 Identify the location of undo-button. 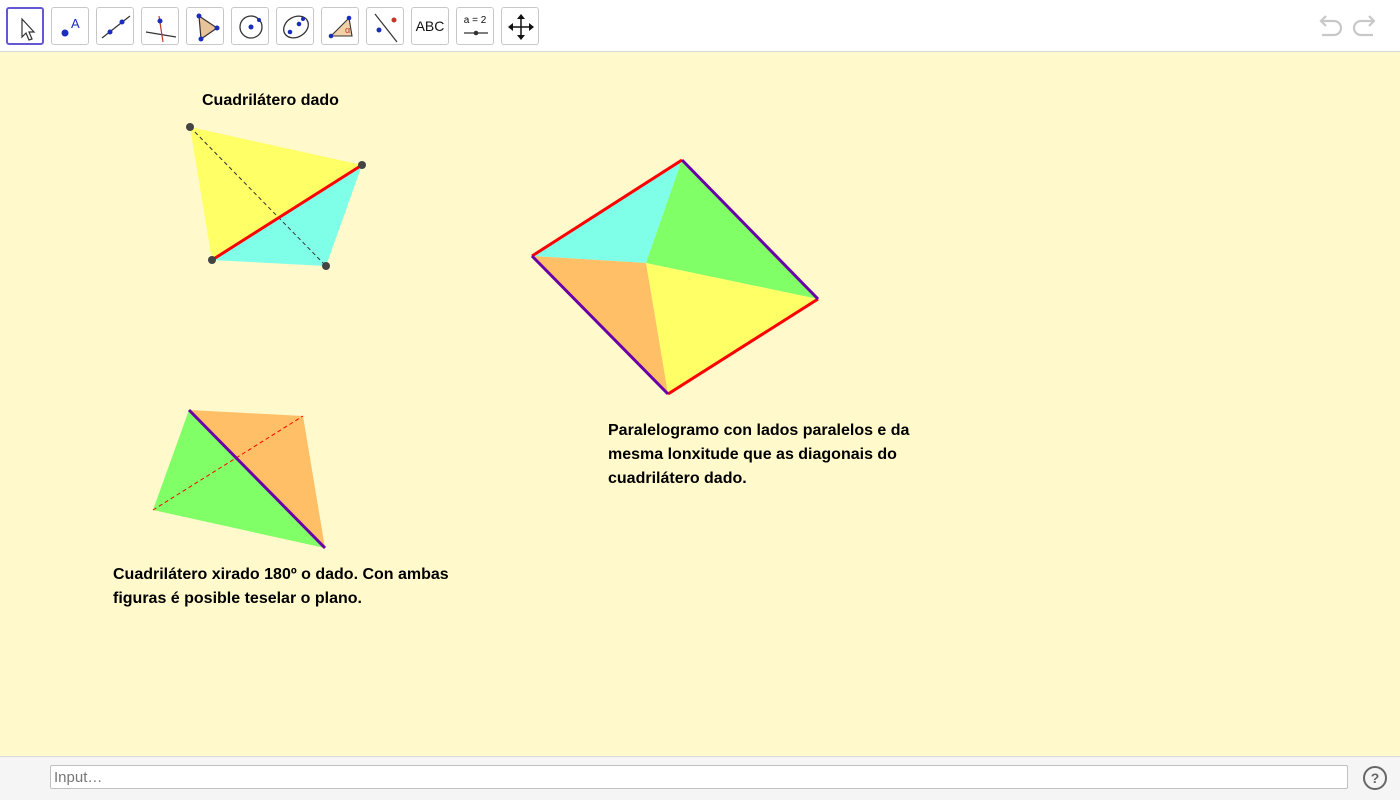
(1329, 27).